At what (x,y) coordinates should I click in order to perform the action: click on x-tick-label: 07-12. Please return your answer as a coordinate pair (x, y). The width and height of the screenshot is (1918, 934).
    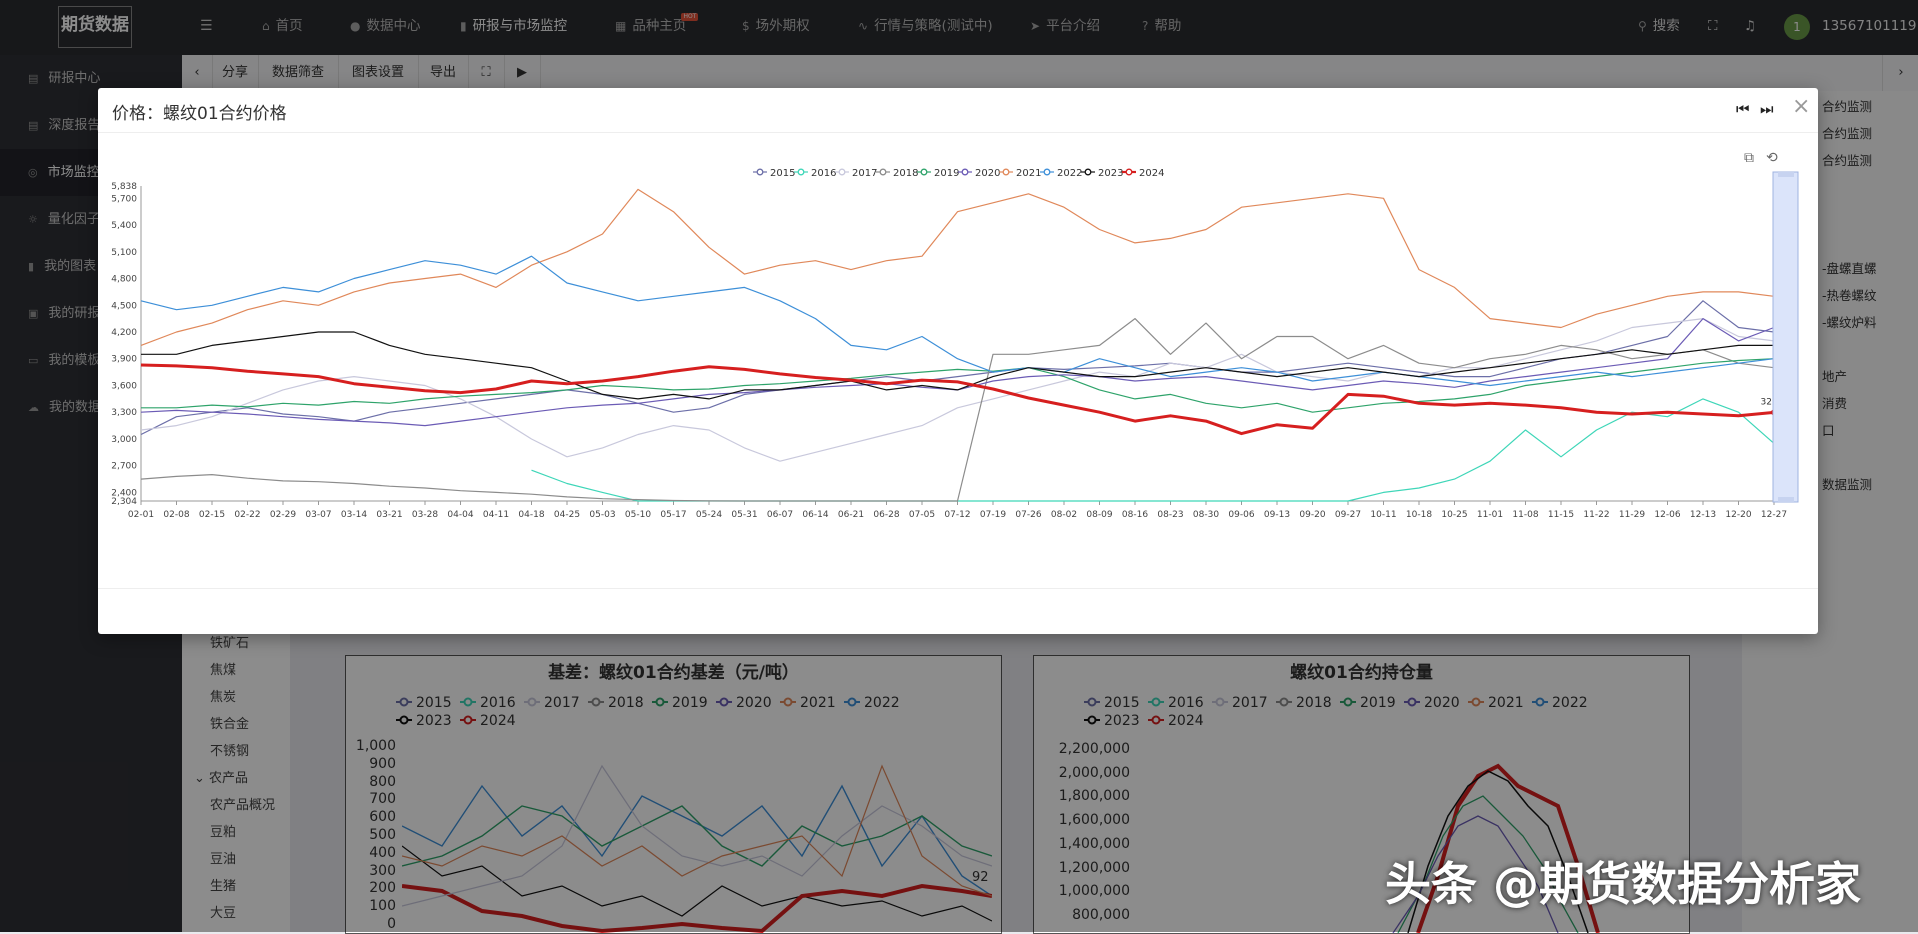
    Looking at the image, I should click on (957, 515).